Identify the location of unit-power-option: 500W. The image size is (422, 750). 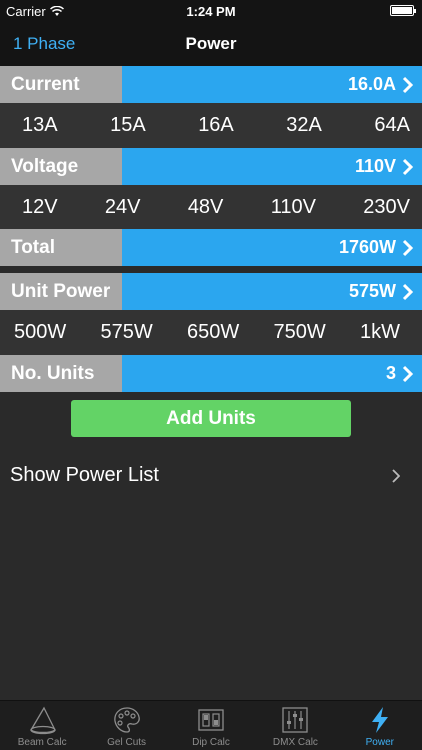
(40, 332).